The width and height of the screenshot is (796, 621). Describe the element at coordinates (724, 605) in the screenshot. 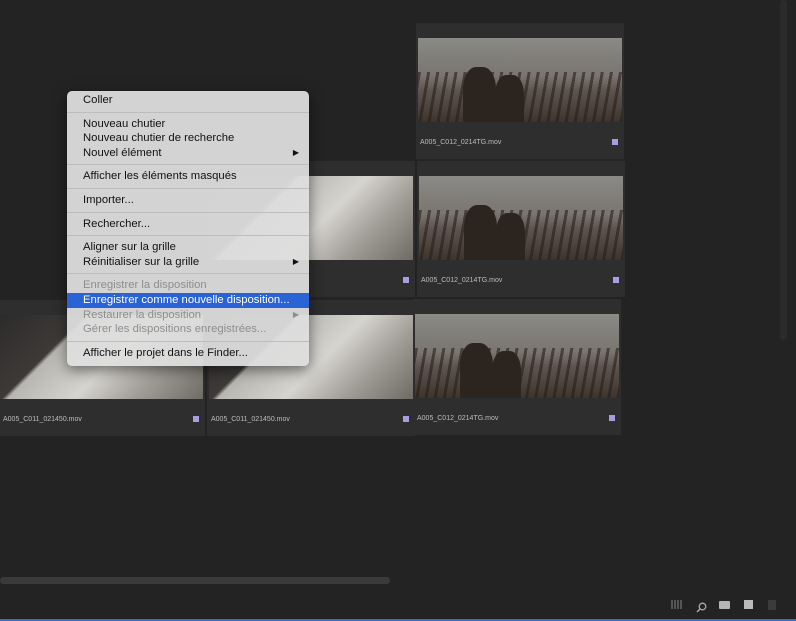

I see `new-bin-icon` at that location.